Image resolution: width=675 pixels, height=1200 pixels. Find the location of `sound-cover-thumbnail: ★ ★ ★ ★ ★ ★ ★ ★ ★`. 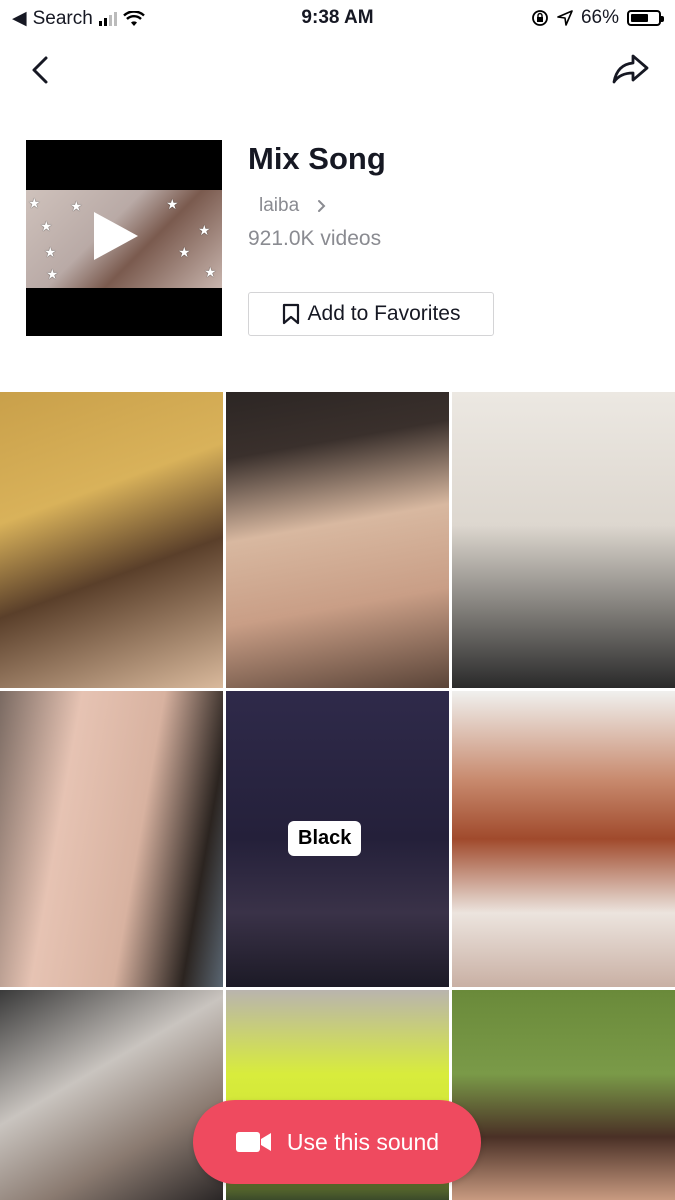

sound-cover-thumbnail: ★ ★ ★ ★ ★ ★ ★ ★ ★ is located at coordinates (124, 238).